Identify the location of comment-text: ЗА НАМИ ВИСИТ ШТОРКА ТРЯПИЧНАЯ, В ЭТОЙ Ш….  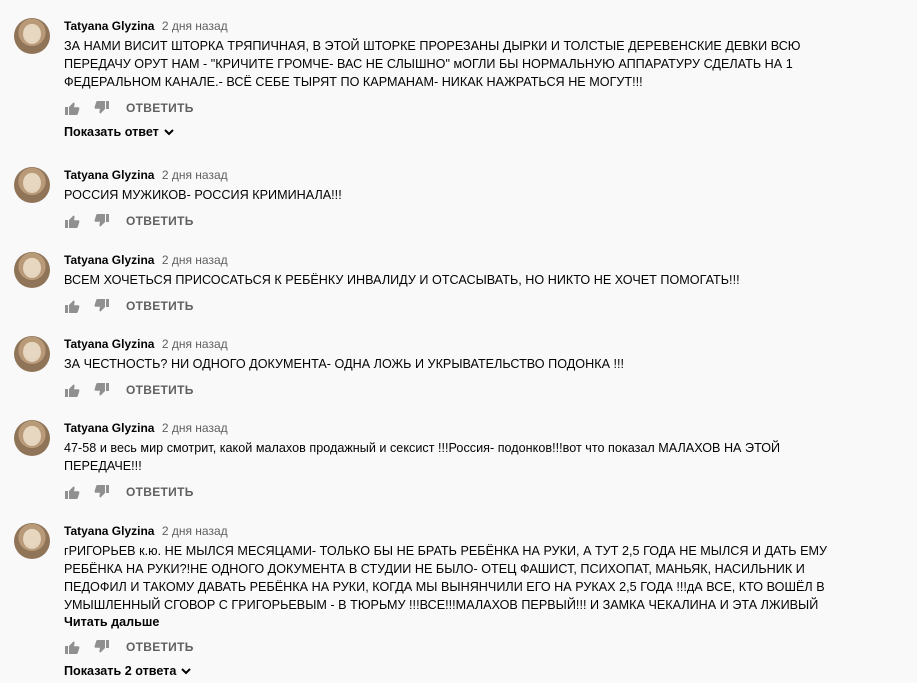
(474, 64).